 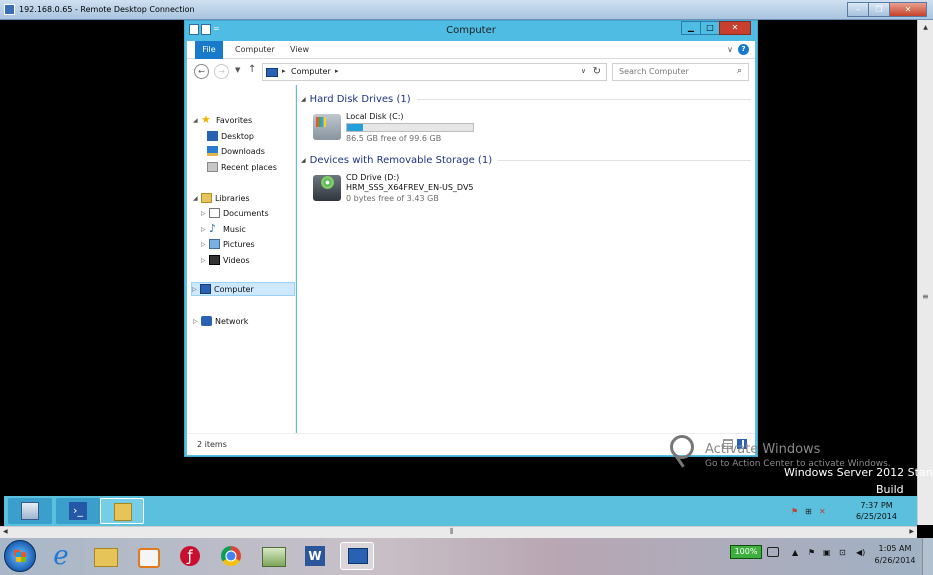 What do you see at coordinates (299, 50) in the screenshot?
I see `tab-view: View` at bounding box center [299, 50].